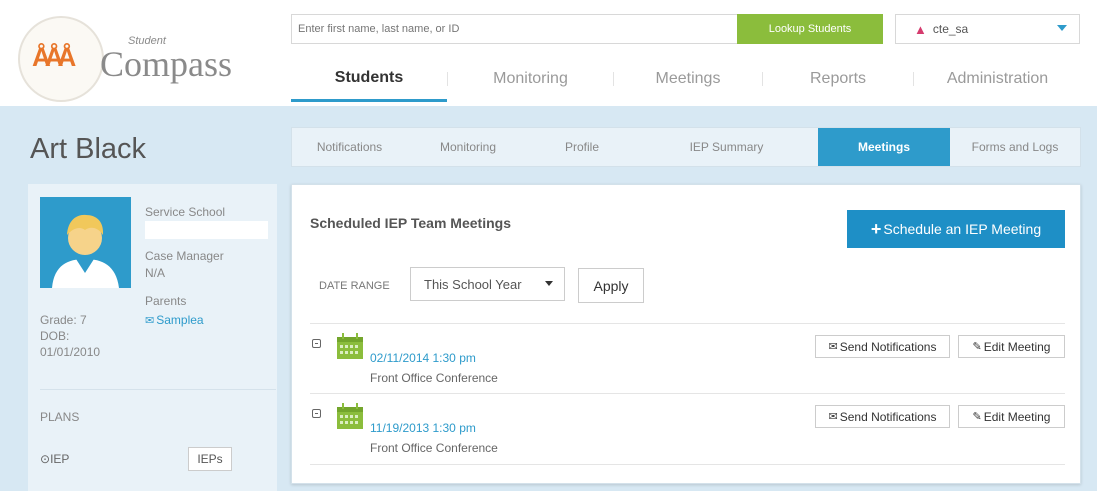  What do you see at coordinates (180, 320) in the screenshot?
I see `parent-name: Samplea` at bounding box center [180, 320].